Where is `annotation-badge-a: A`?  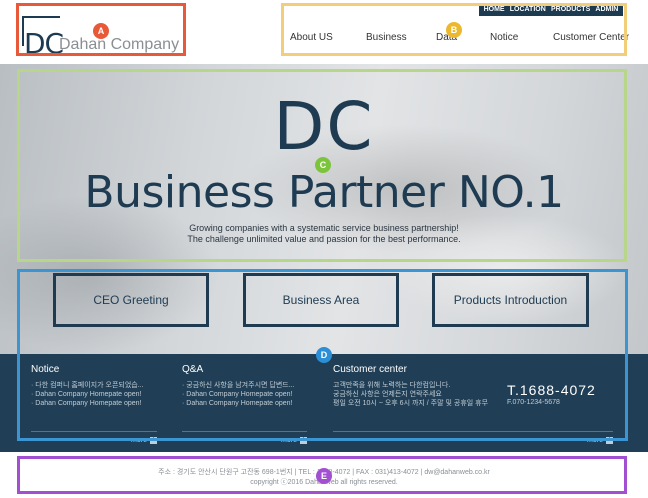 annotation-badge-a: A is located at coordinates (101, 31).